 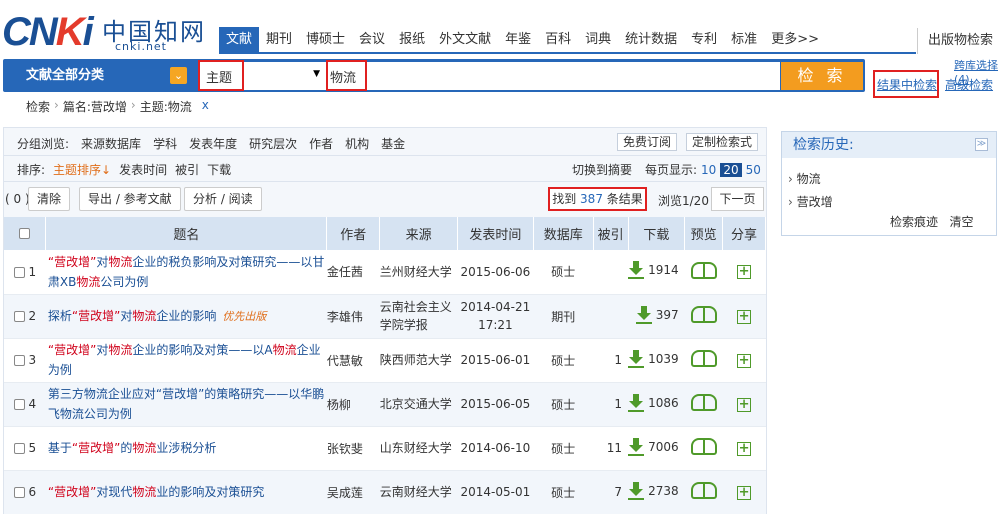 What do you see at coordinates (598, 39) in the screenshot?
I see `nav-tab: 词典` at bounding box center [598, 39].